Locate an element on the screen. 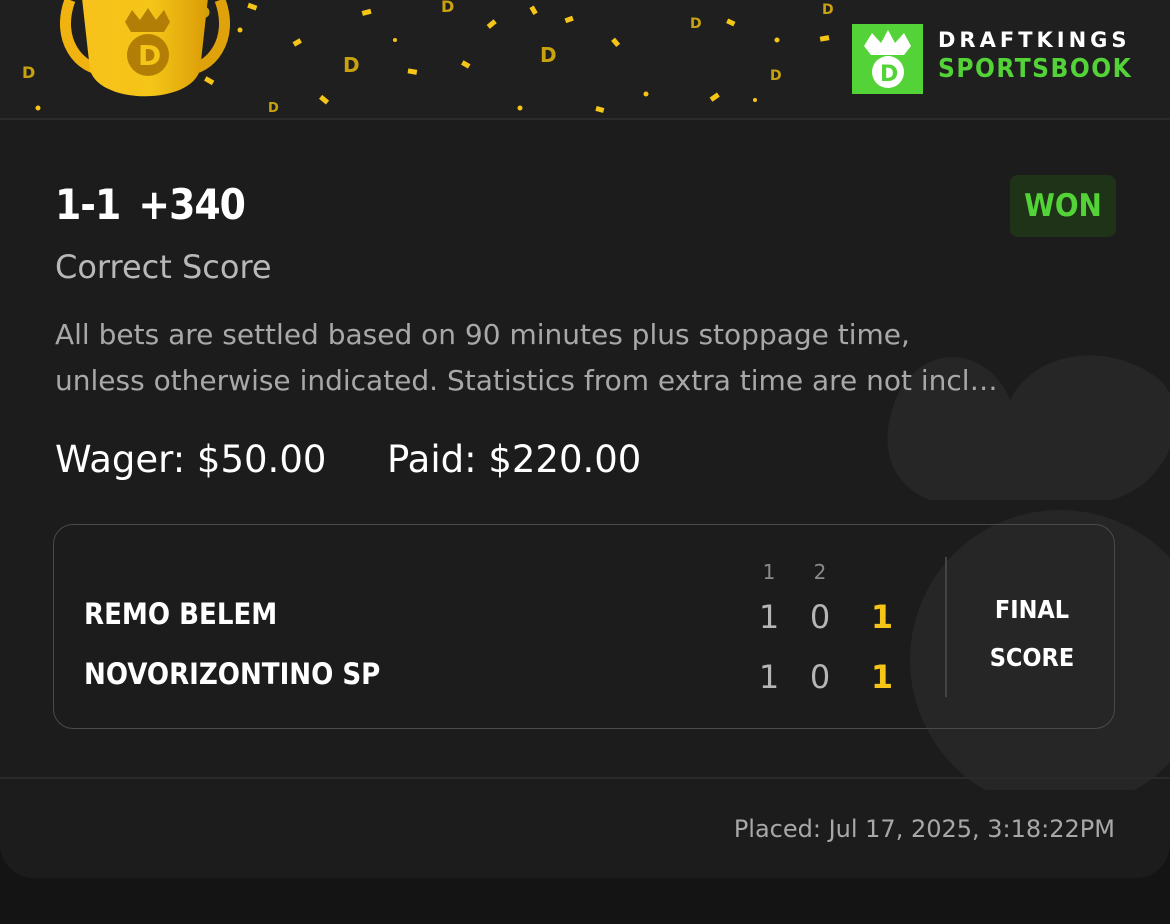 This screenshot has height=924, width=1170. trophy-icon: D is located at coordinates (145, 48).